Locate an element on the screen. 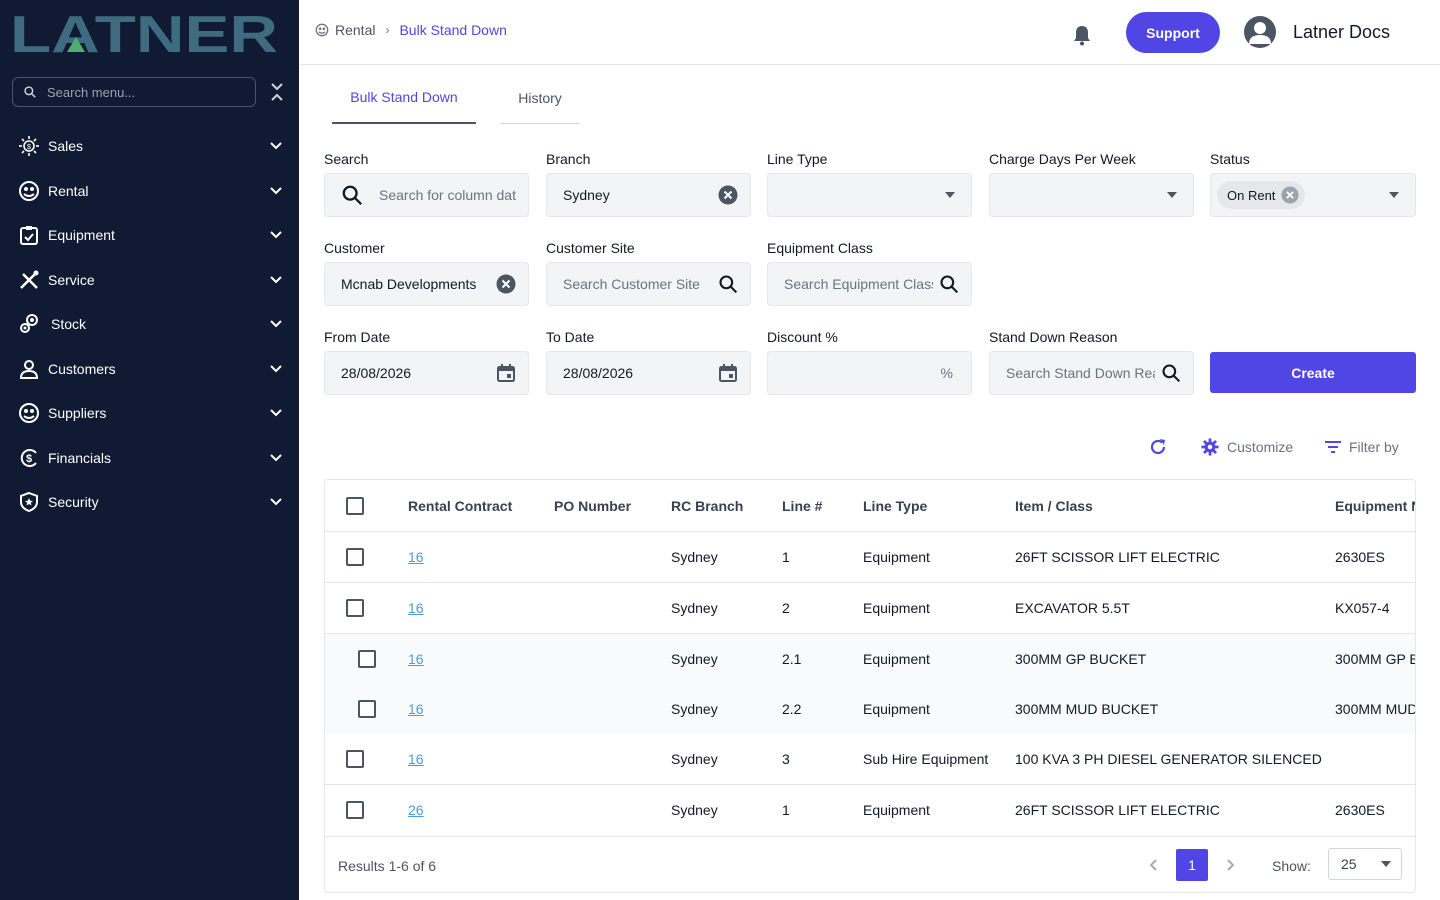  sidebar-item-suppliers: Suppliers is located at coordinates (149, 413).